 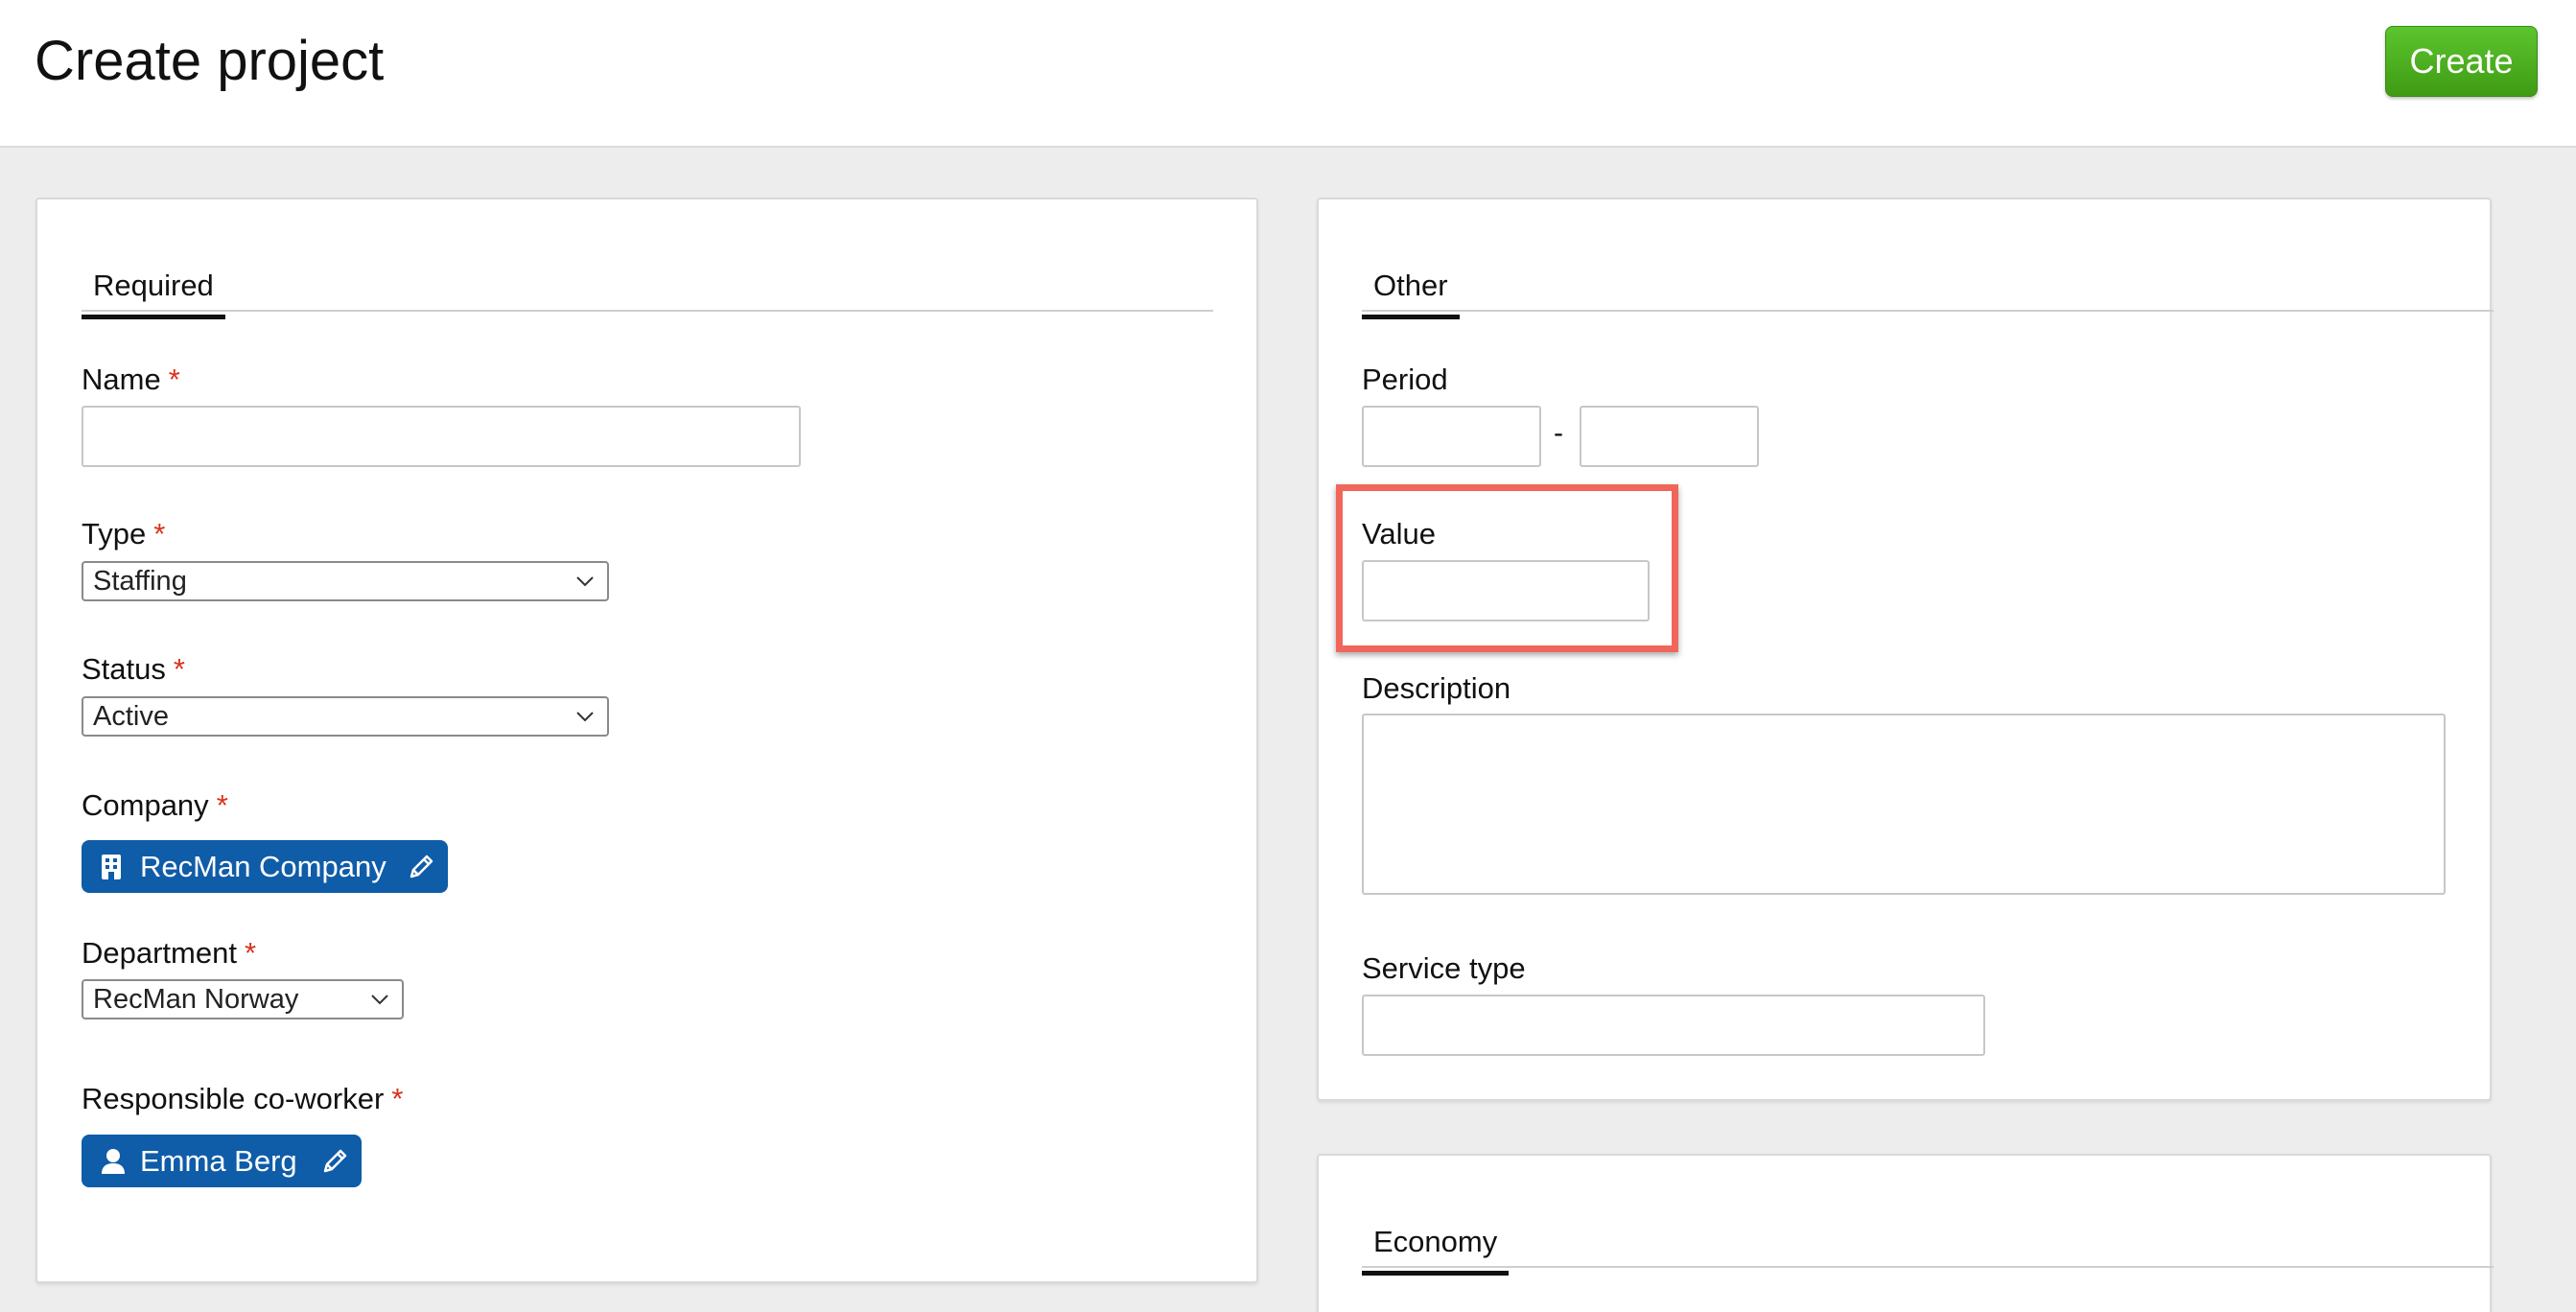 What do you see at coordinates (2461, 61) in the screenshot?
I see `create-button: Create` at bounding box center [2461, 61].